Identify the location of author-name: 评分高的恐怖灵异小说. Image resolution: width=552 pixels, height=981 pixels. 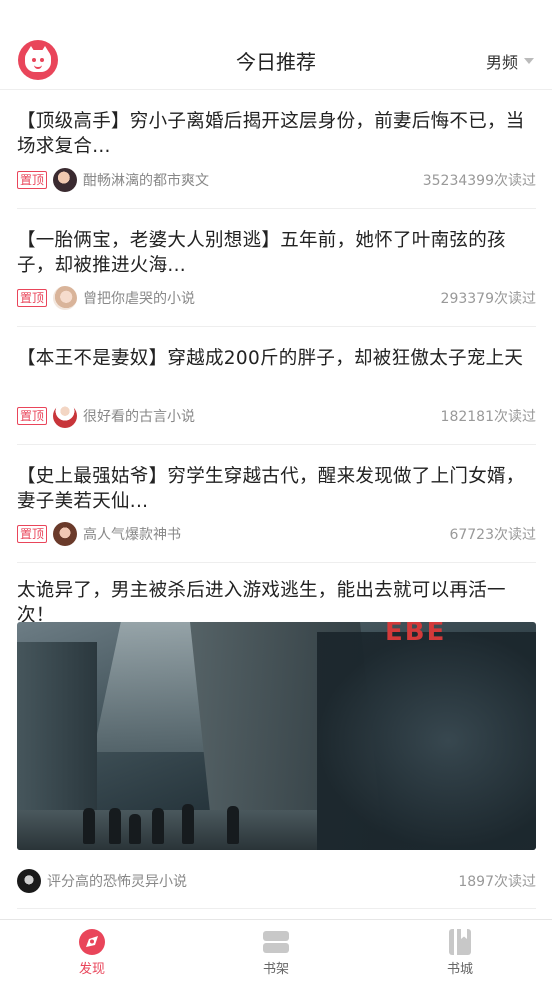
(117, 881).